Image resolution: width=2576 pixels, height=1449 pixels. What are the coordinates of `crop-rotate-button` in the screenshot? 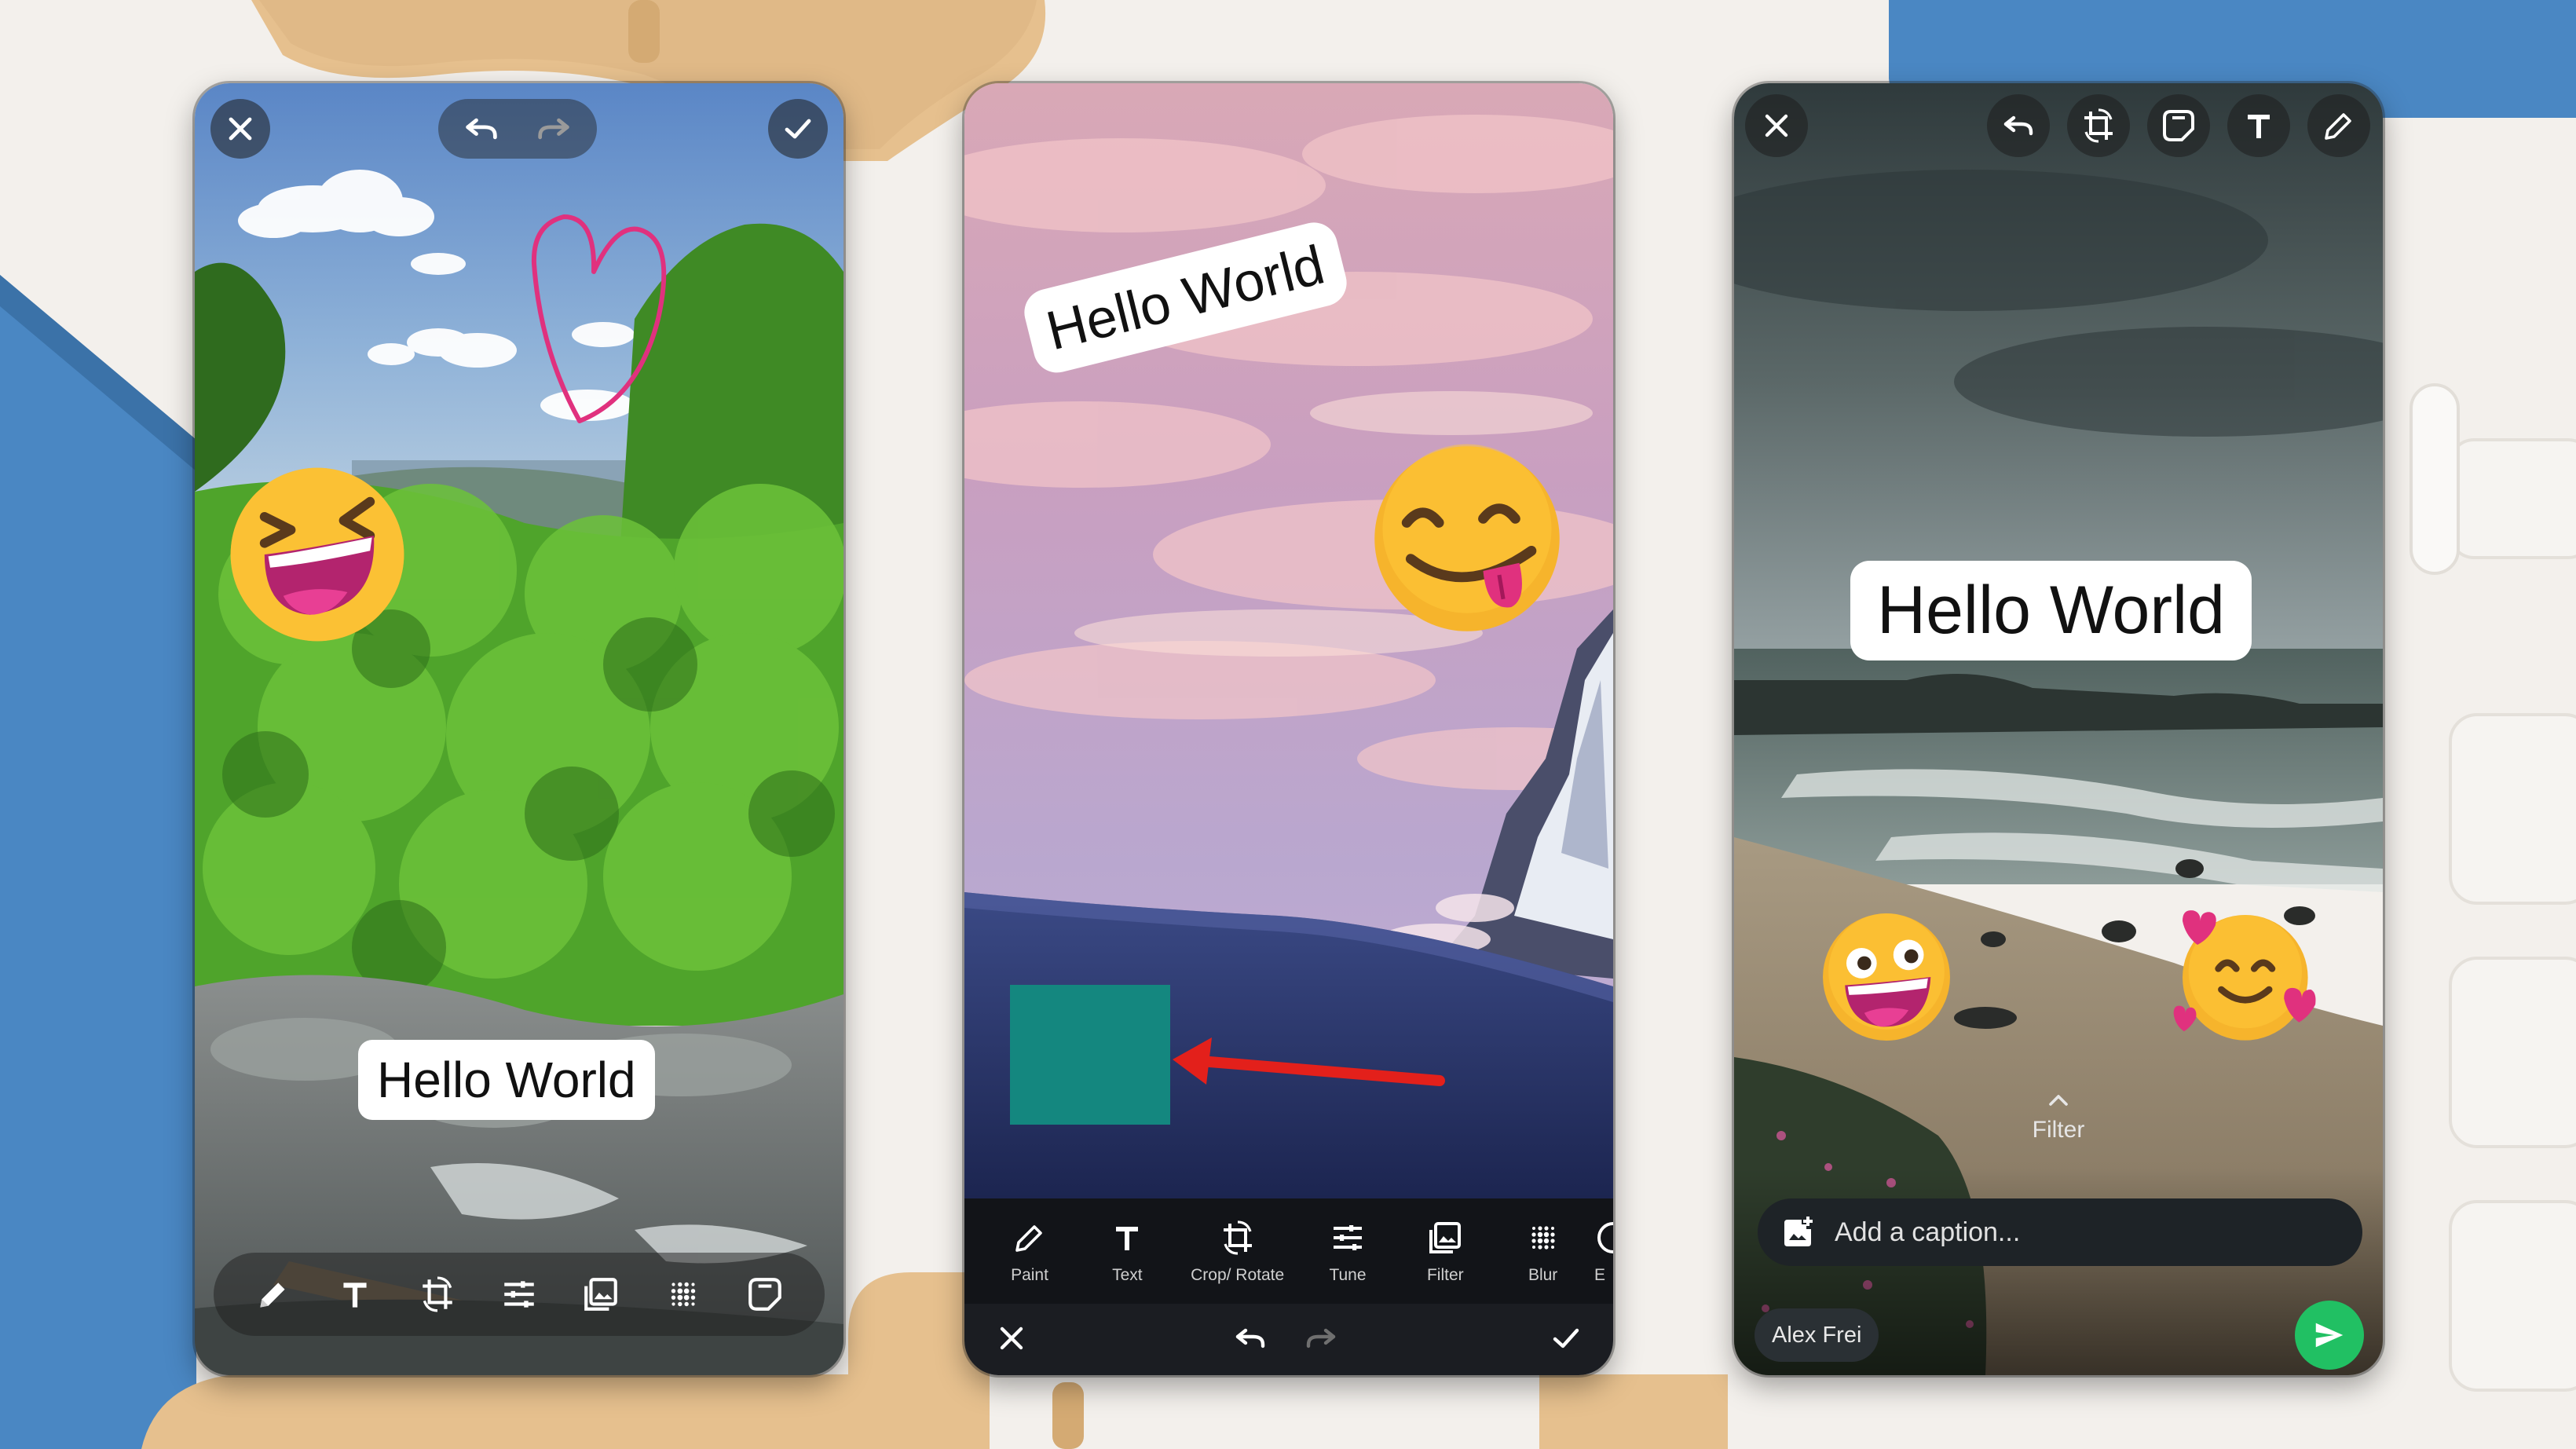 It's located at (2098, 125).